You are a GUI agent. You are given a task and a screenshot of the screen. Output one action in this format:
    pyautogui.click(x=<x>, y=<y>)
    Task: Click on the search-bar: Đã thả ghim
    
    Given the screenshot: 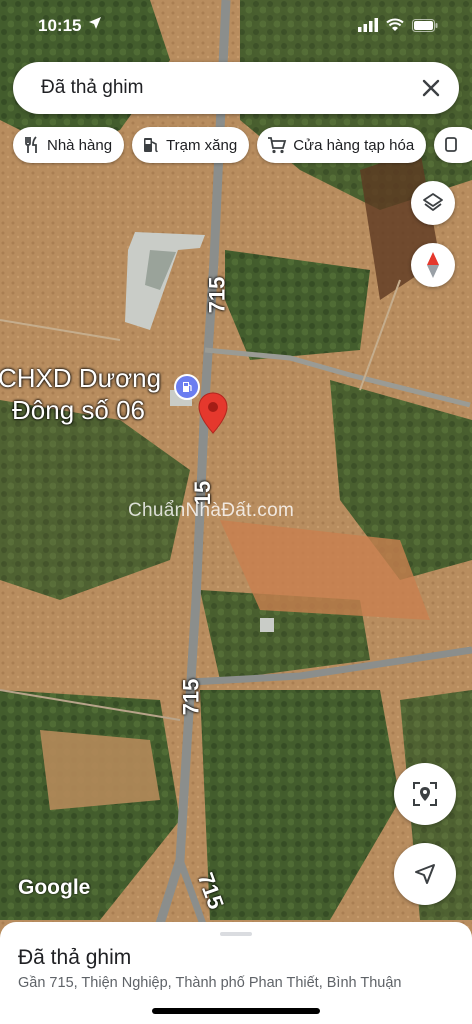 What is the action you would take?
    pyautogui.click(x=236, y=88)
    